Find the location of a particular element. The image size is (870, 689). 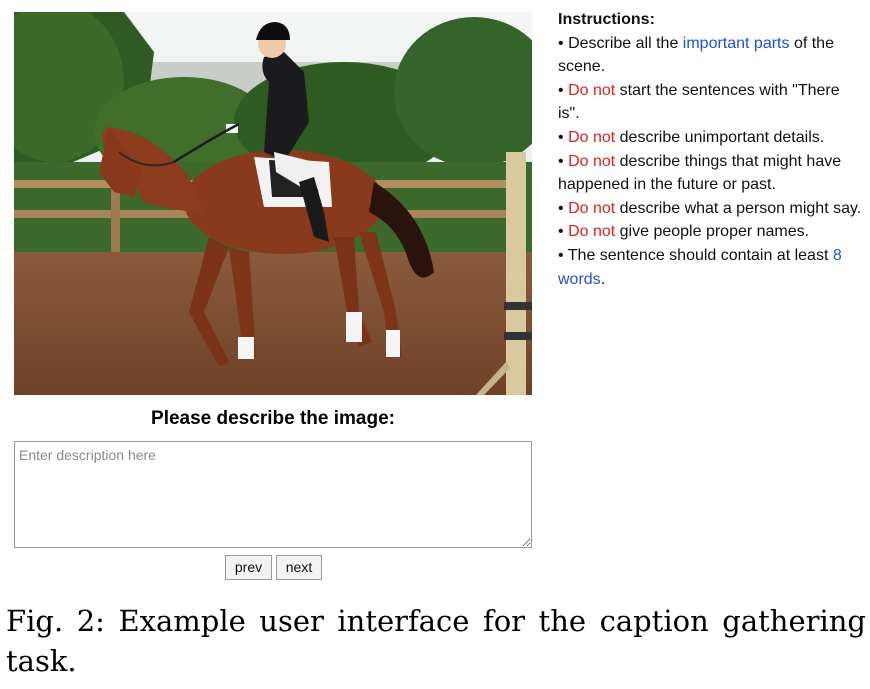

instruction-text: Describe all the is located at coordinates (625, 43).